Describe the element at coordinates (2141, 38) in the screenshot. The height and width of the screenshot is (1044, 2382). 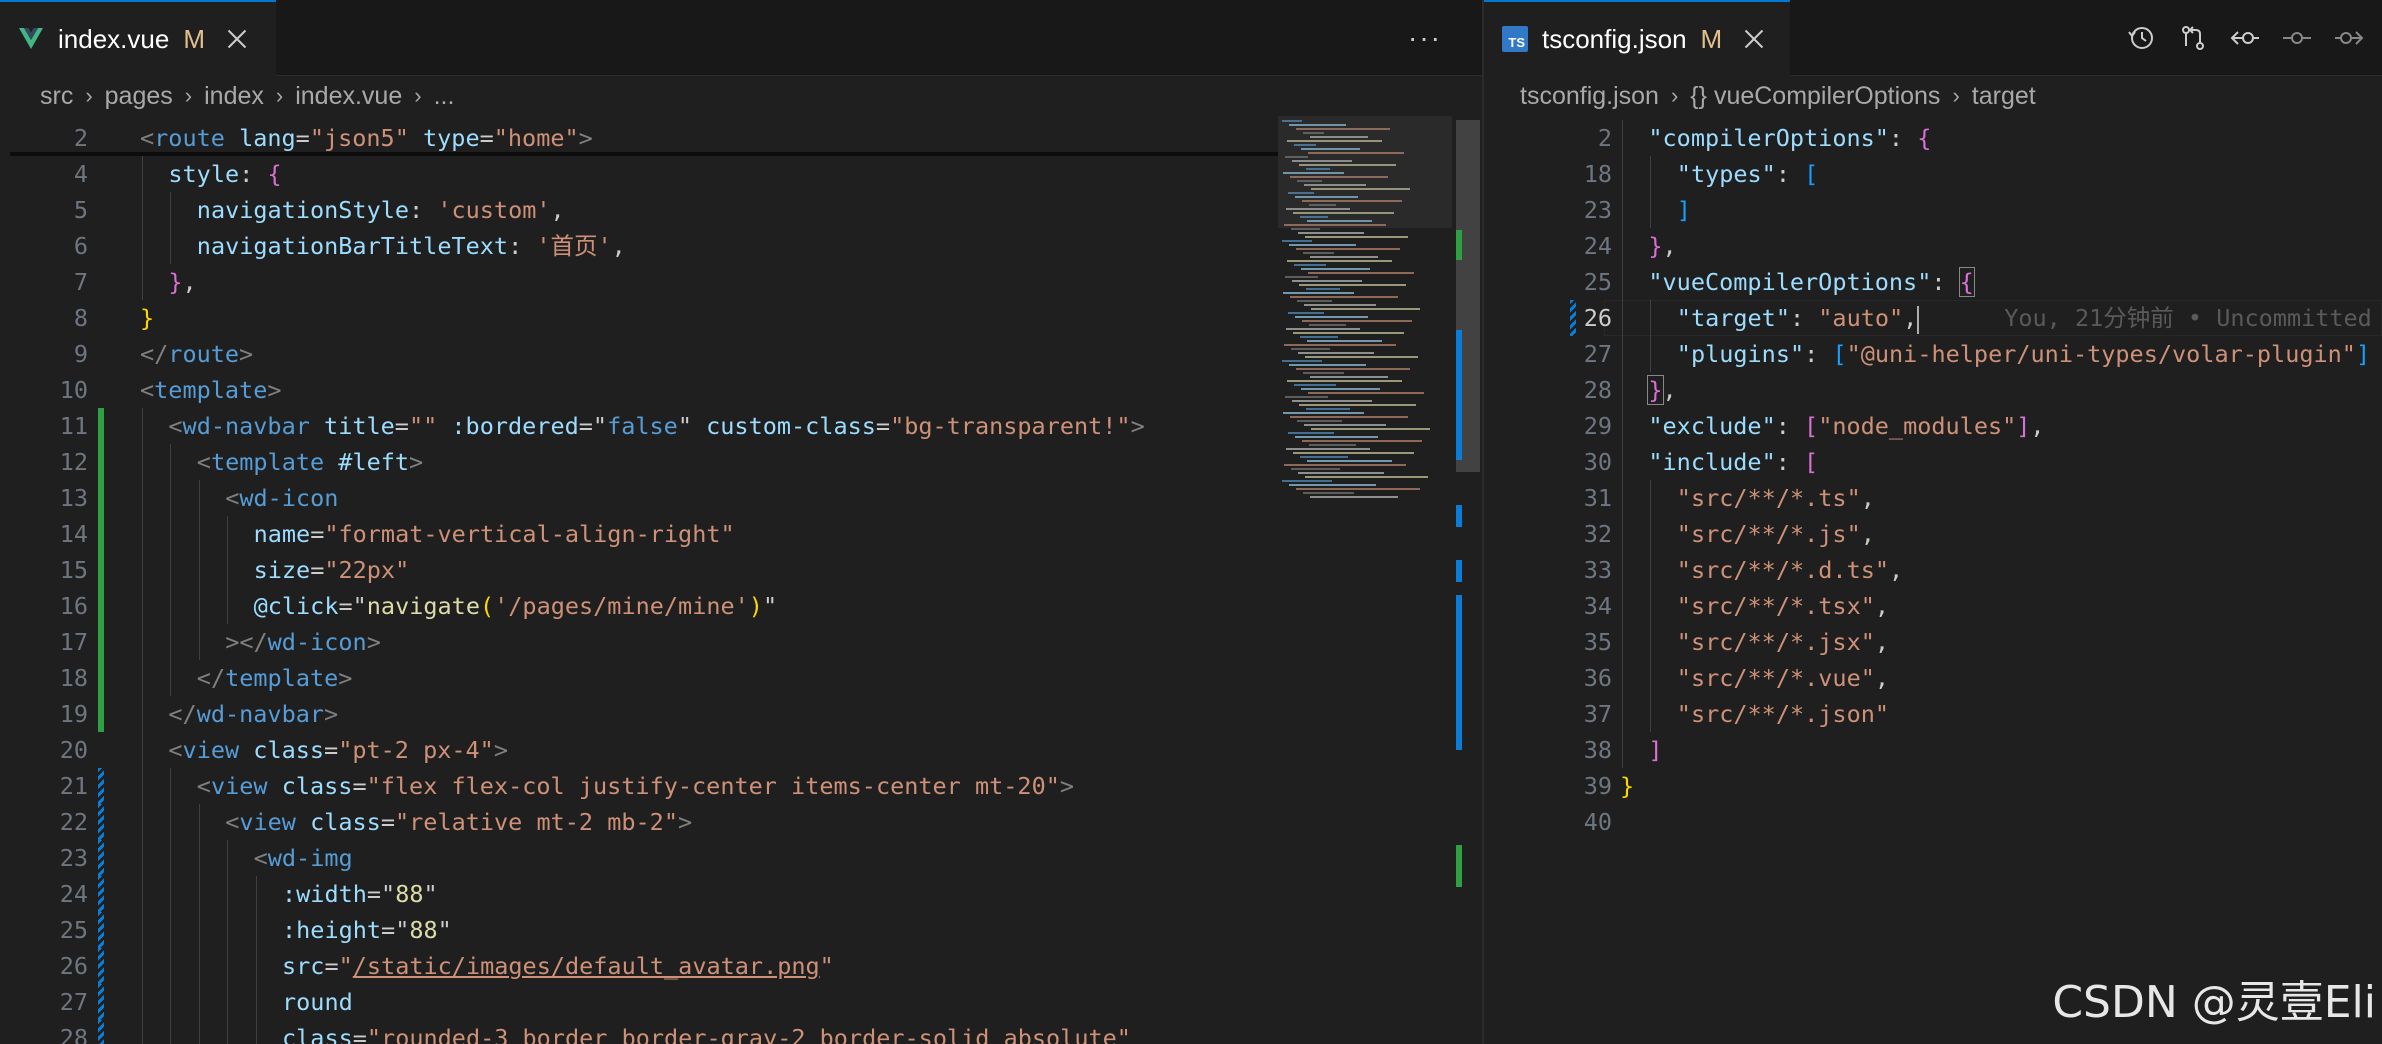
I see `timeline-history-icon` at that location.